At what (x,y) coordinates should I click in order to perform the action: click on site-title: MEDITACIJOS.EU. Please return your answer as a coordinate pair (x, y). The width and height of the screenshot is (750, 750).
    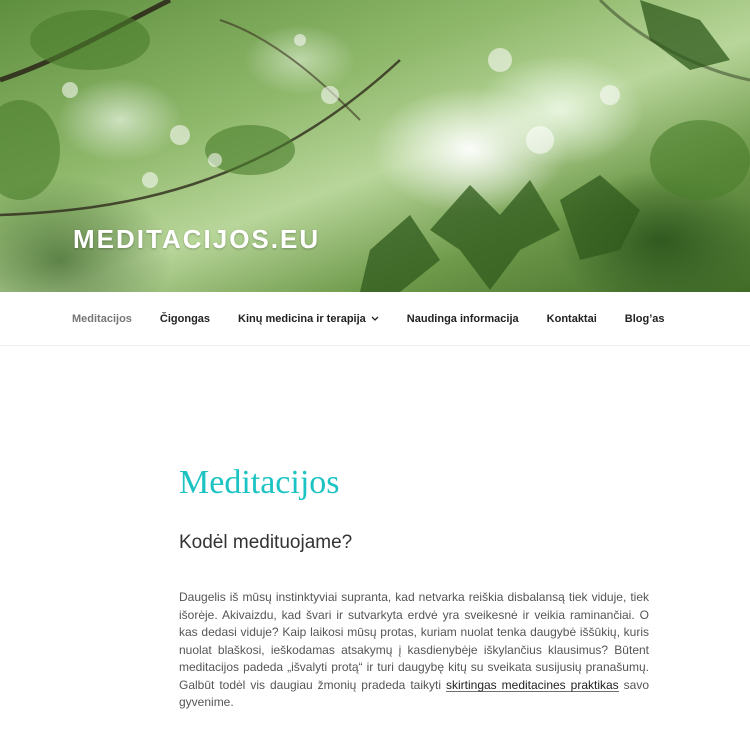
    Looking at the image, I should click on (196, 239).